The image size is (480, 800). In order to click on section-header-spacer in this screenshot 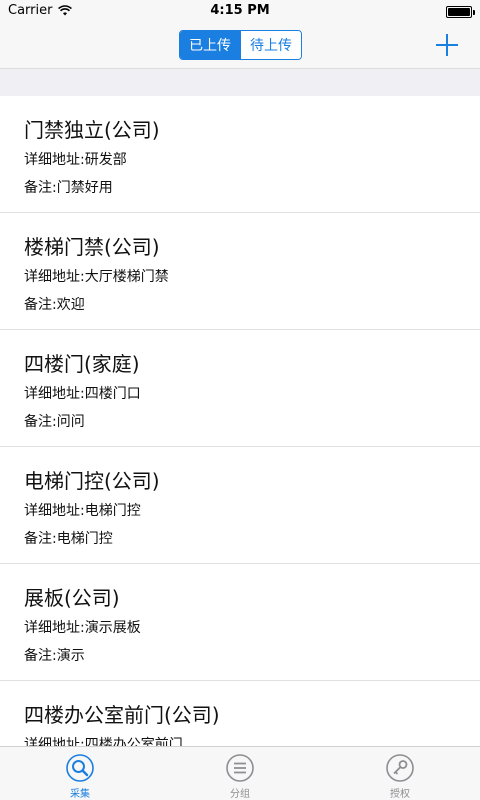, I will do `click(240, 82)`.